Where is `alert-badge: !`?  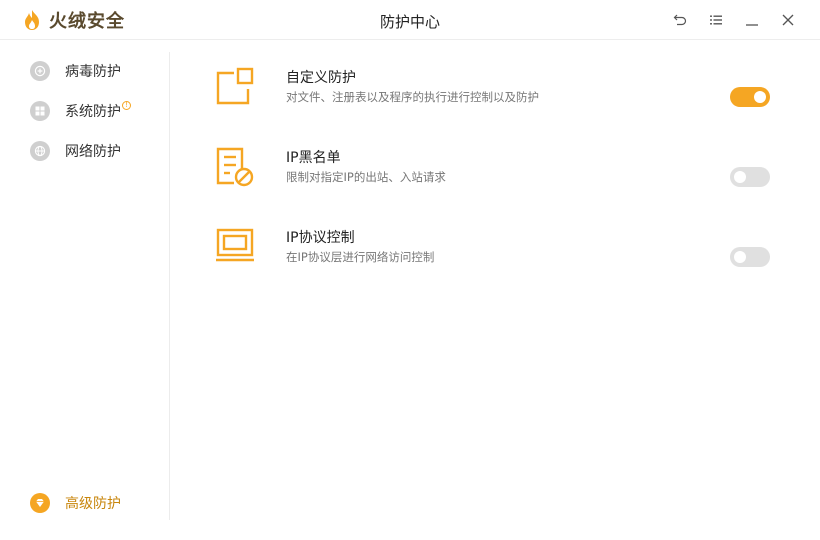 alert-badge: ! is located at coordinates (126, 105).